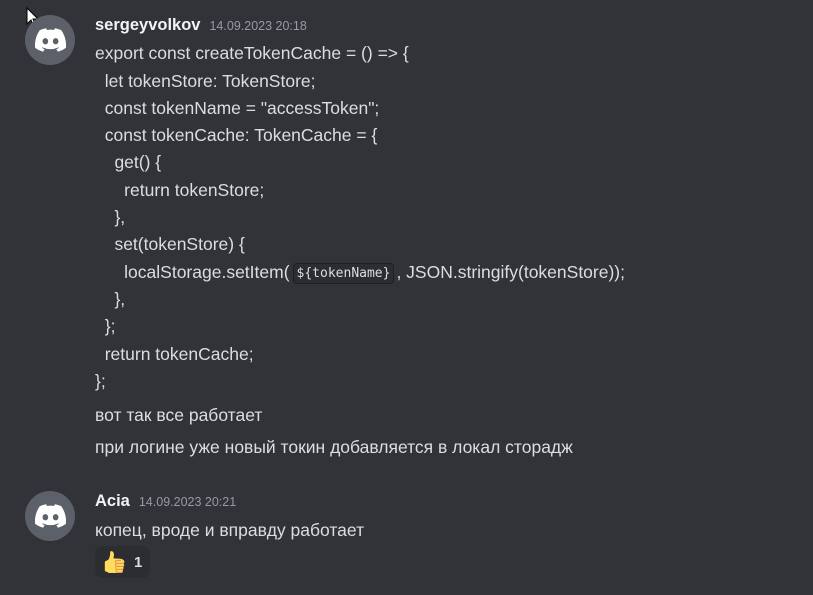 The height and width of the screenshot is (595, 813). Describe the element at coordinates (237, 108) in the screenshot. I see `code-line: const tokenName = "accessToken";` at that location.